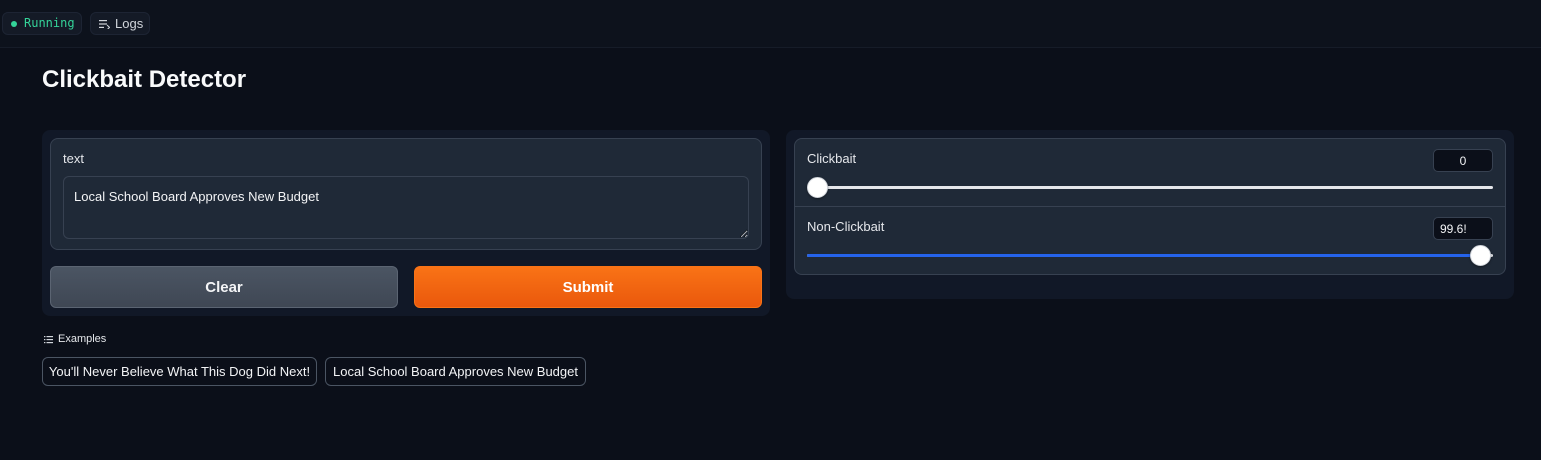  Describe the element at coordinates (1150, 241) in the screenshot. I see `slider-non-clickbait: Non-Clickbait 99.6!` at that location.